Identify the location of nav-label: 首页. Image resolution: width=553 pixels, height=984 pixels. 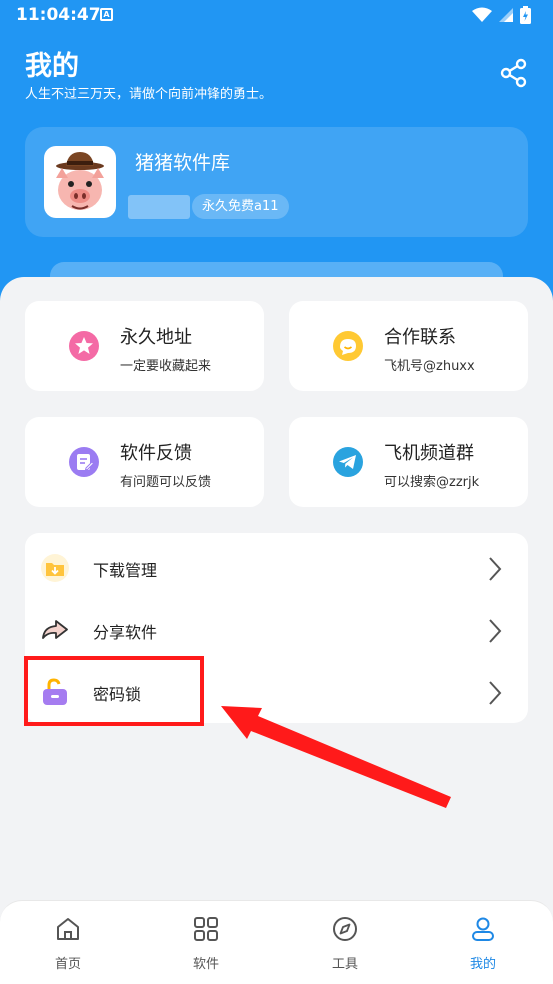
(67, 964).